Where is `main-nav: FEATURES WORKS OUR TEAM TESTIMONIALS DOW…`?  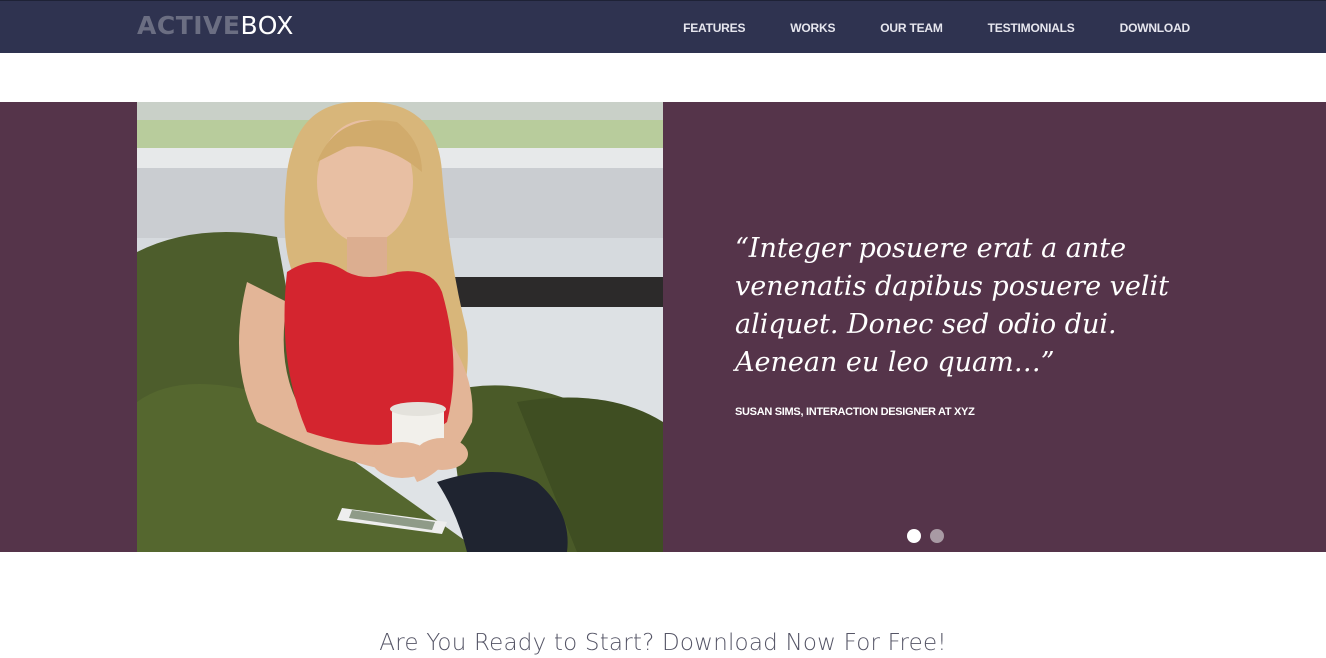 main-nav: FEATURES WORKS OUR TEAM TESTIMONIALS DOW… is located at coordinates (936, 27).